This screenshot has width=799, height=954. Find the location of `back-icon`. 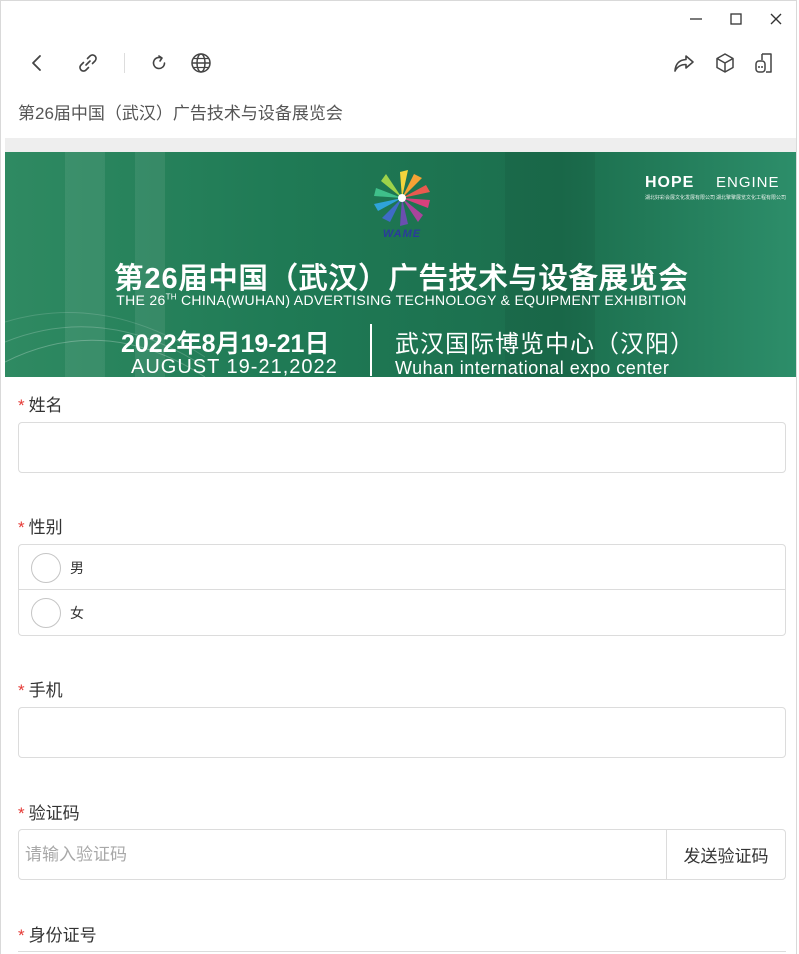

back-icon is located at coordinates (37, 63).